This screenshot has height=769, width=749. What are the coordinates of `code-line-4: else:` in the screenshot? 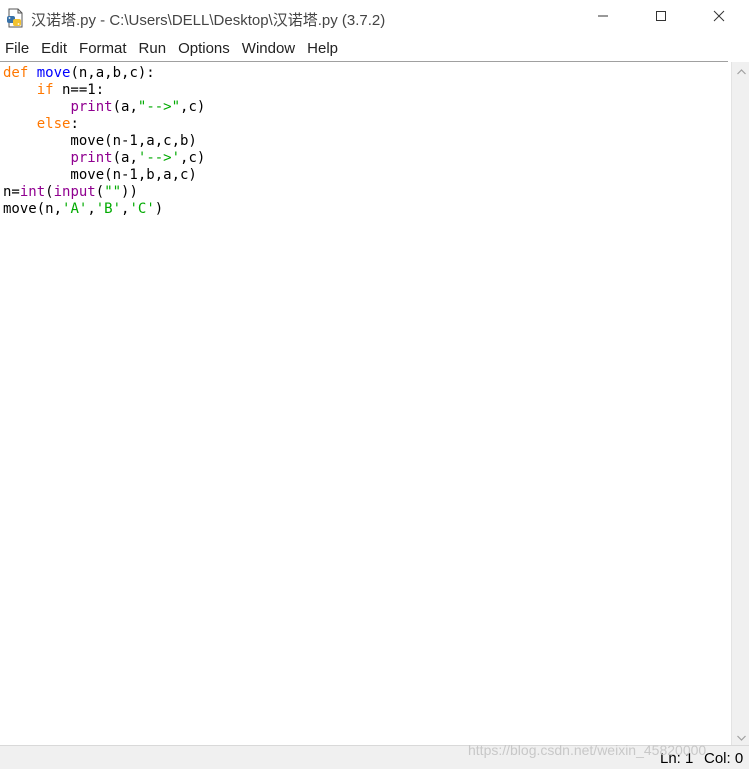 It's located at (41, 124).